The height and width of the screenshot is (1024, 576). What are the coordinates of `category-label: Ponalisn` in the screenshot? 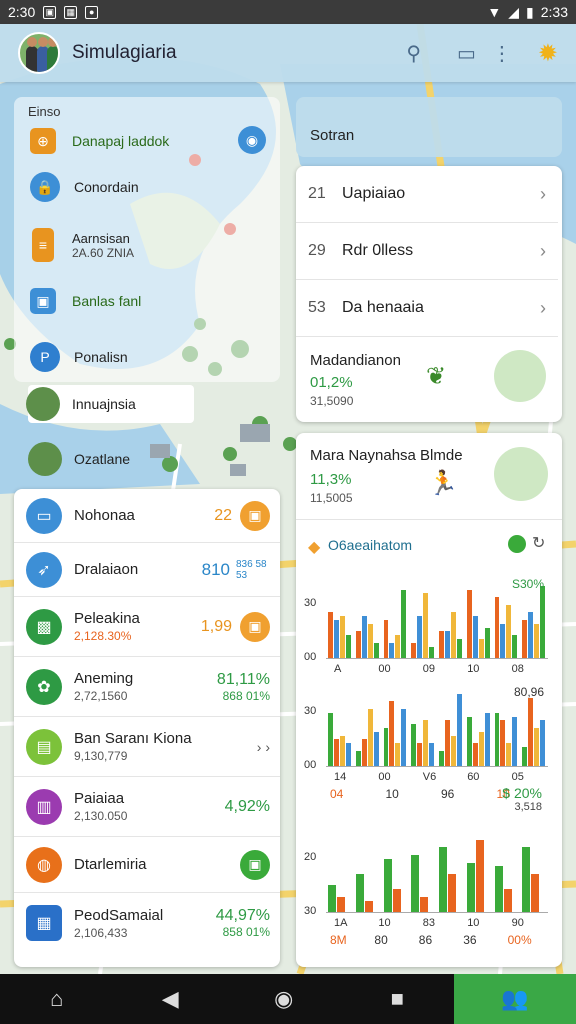 It's located at (101, 357).